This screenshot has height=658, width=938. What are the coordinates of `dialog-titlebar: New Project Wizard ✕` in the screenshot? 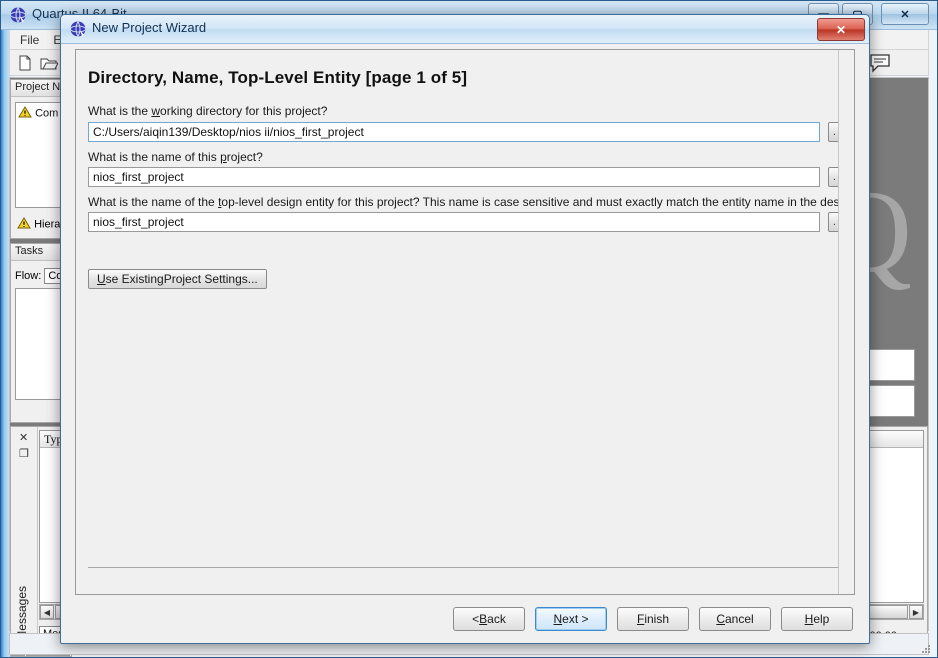 It's located at (465, 29).